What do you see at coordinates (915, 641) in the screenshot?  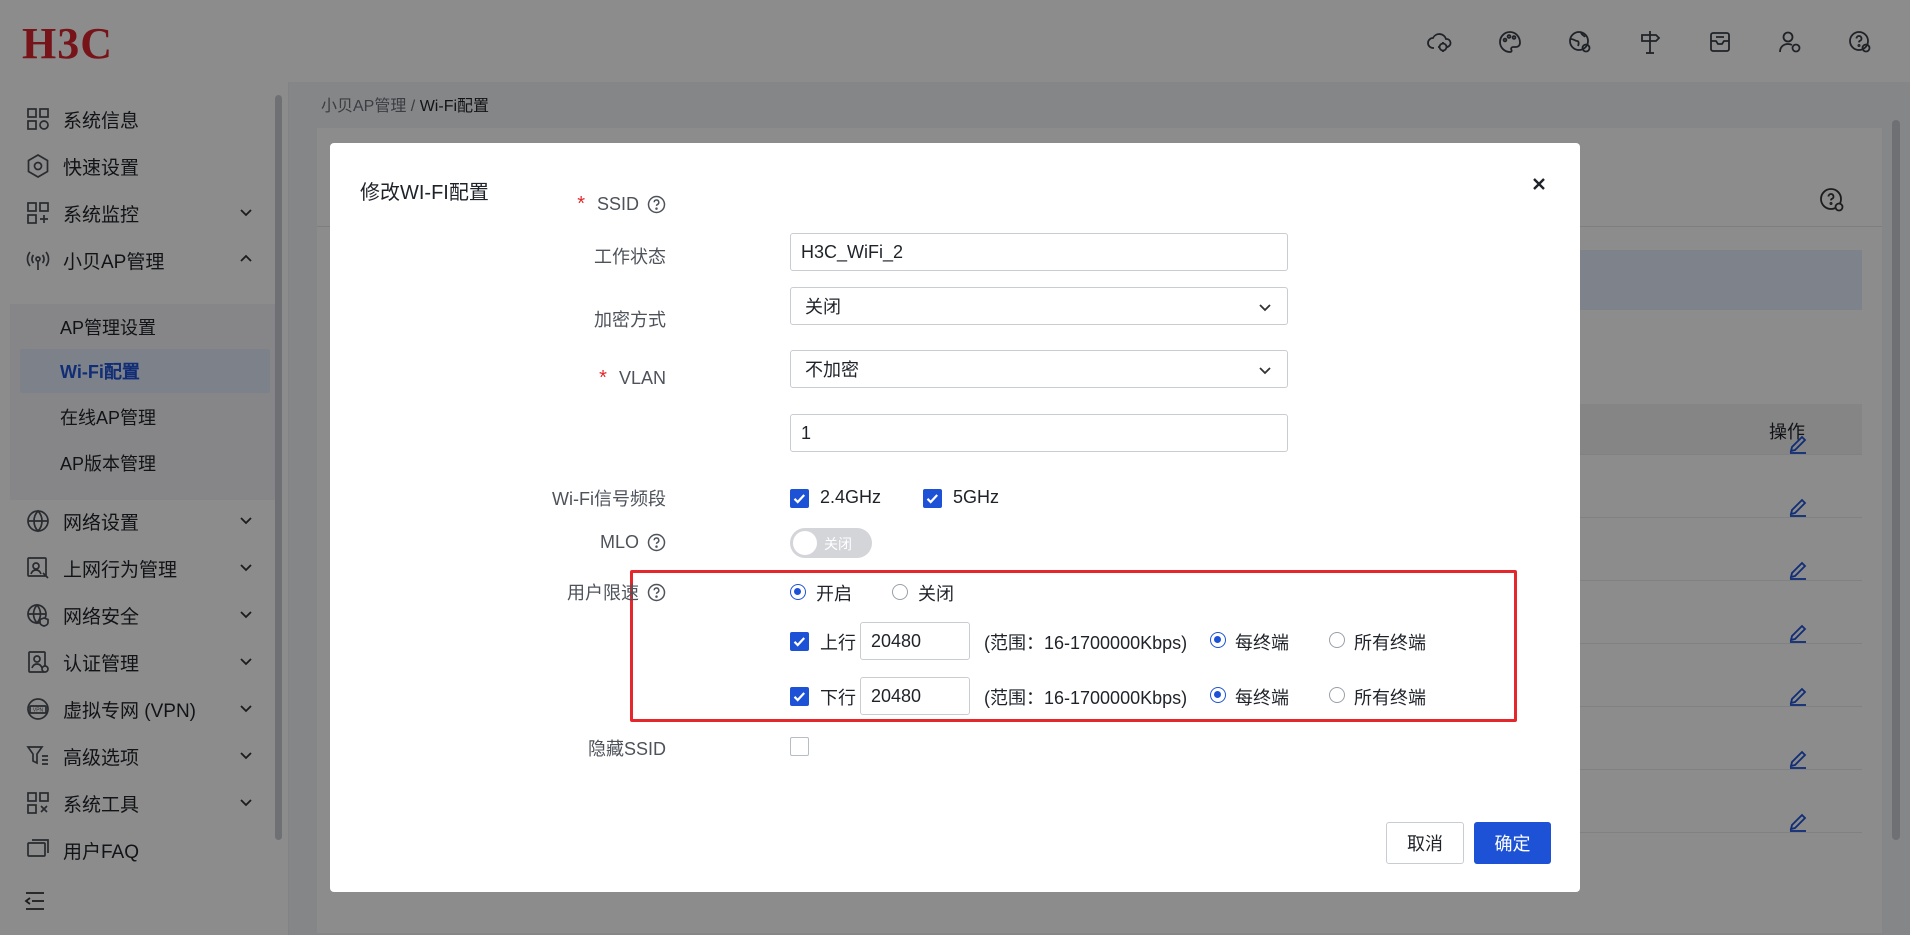 I see `upstream-rate-input` at bounding box center [915, 641].